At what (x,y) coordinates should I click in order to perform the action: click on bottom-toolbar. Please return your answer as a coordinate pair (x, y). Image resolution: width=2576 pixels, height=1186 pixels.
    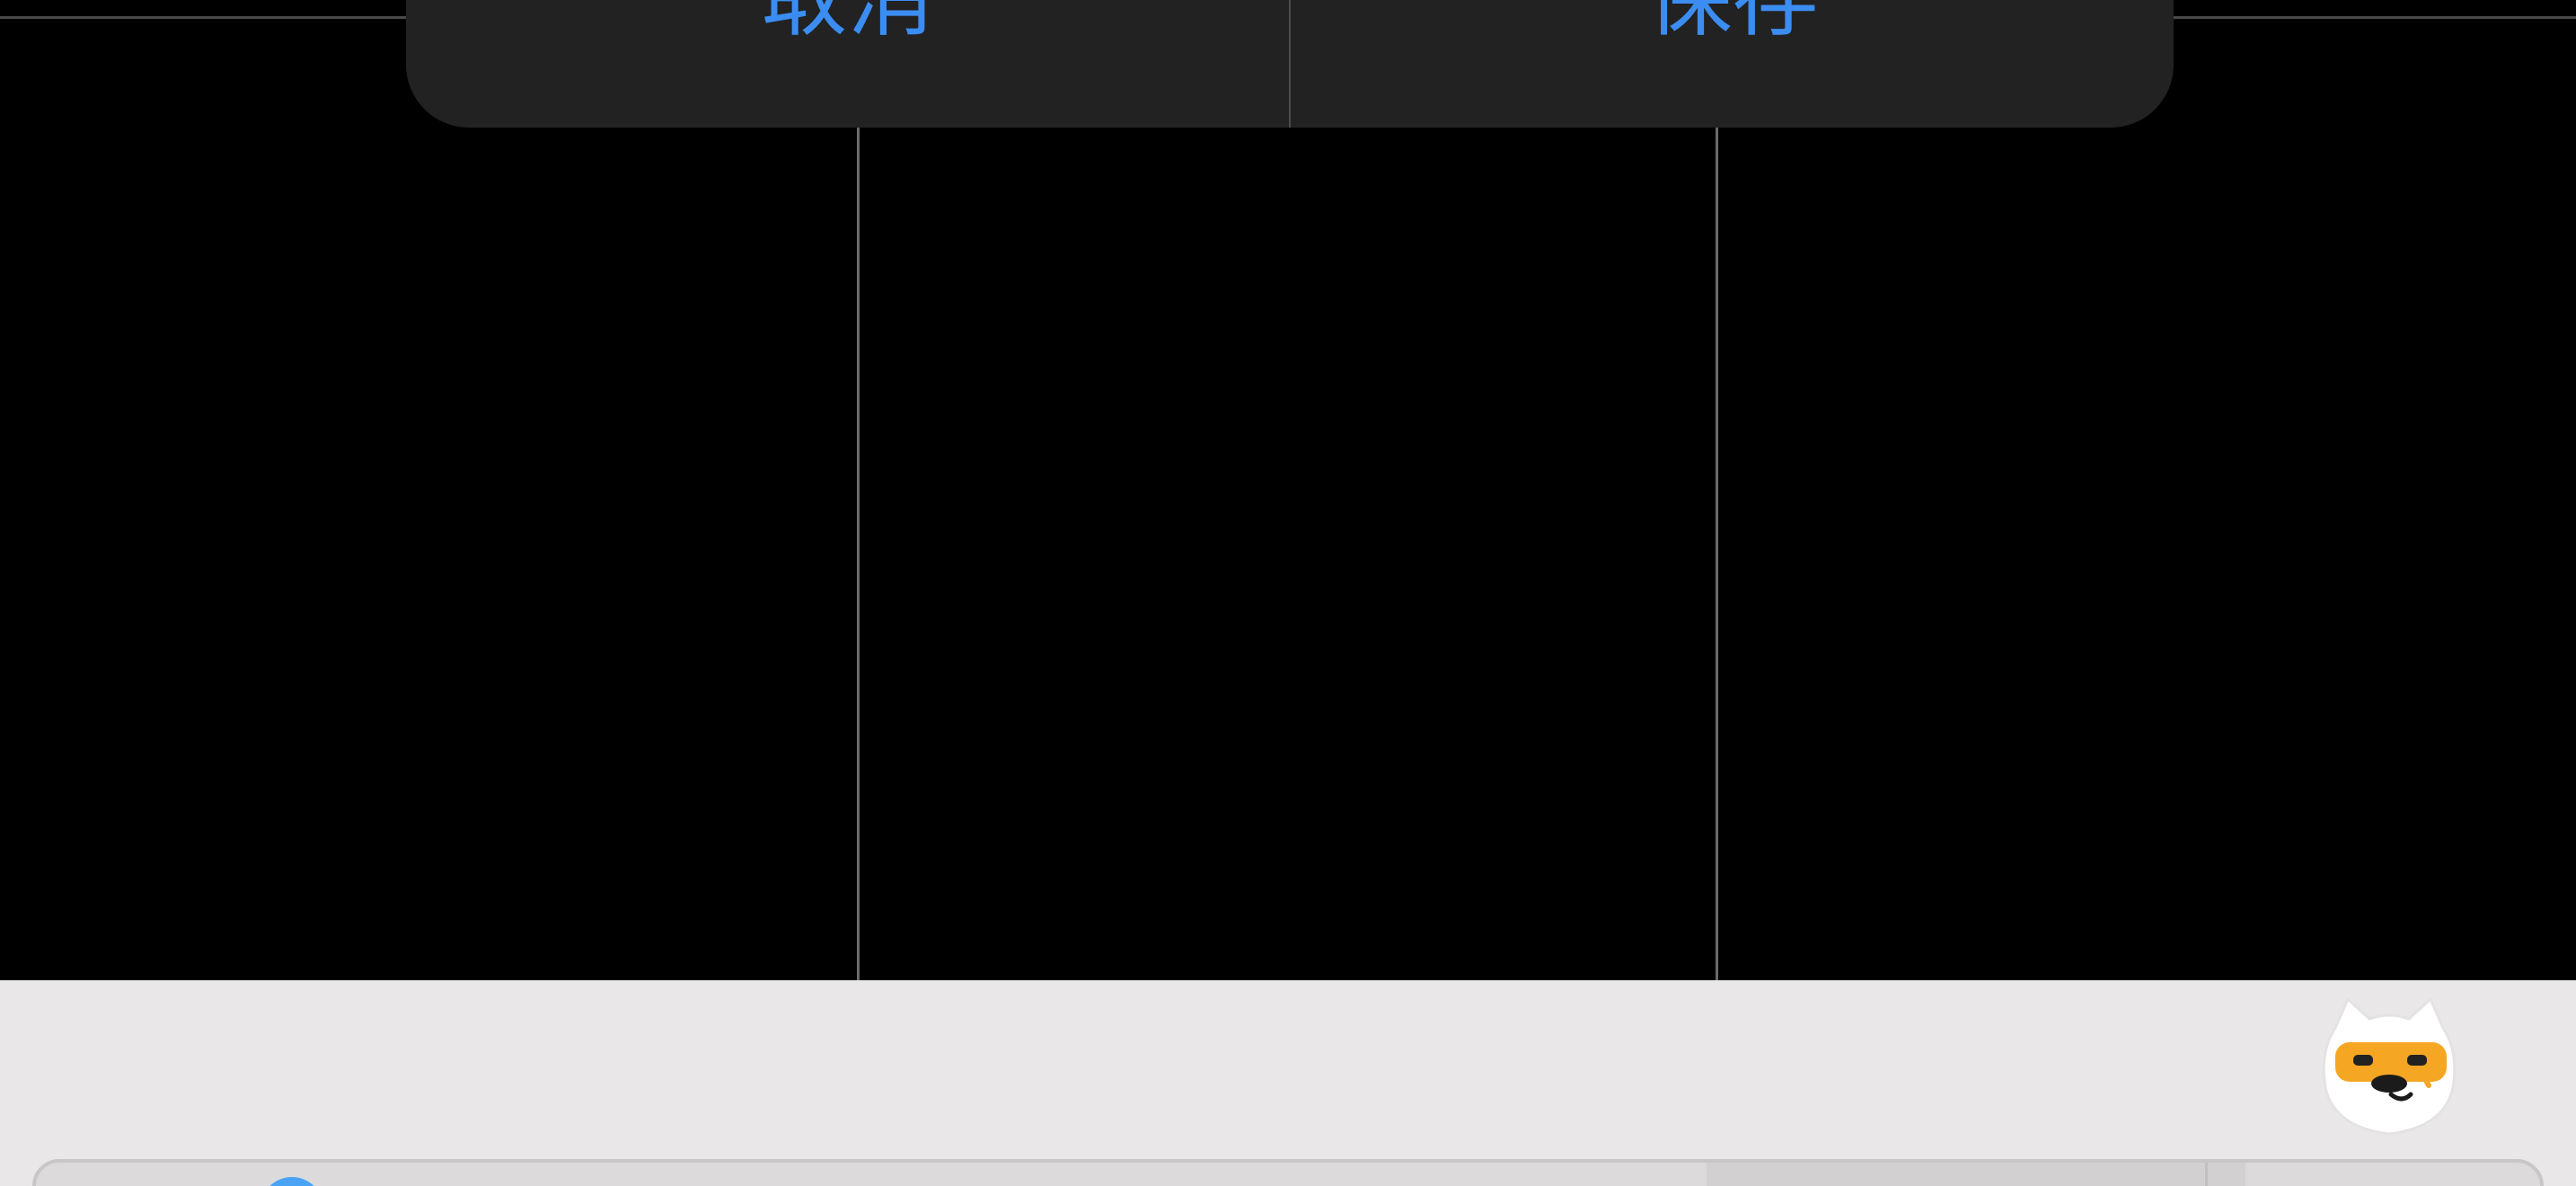
    Looking at the image, I should click on (1288, 1172).